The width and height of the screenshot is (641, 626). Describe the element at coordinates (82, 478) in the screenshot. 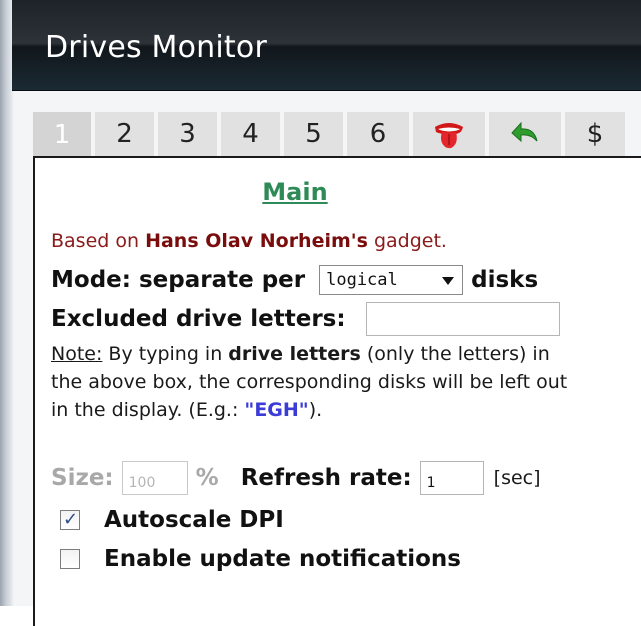

I see `size-label: Size:` at that location.